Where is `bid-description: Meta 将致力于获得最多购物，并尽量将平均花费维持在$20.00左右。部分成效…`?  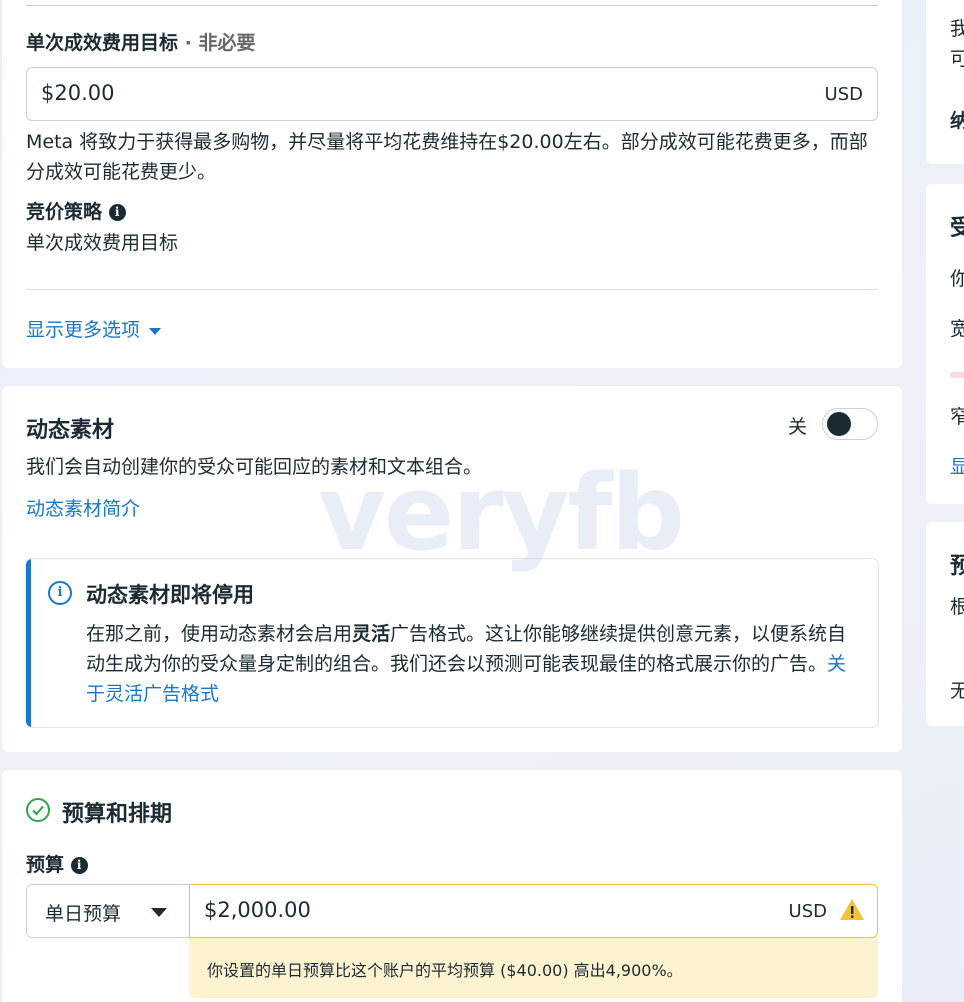
bid-description: Meta 将致力于获得最多购物，并尽量将平均花费维持在$20.00左右。部分成效… is located at coordinates (447, 157).